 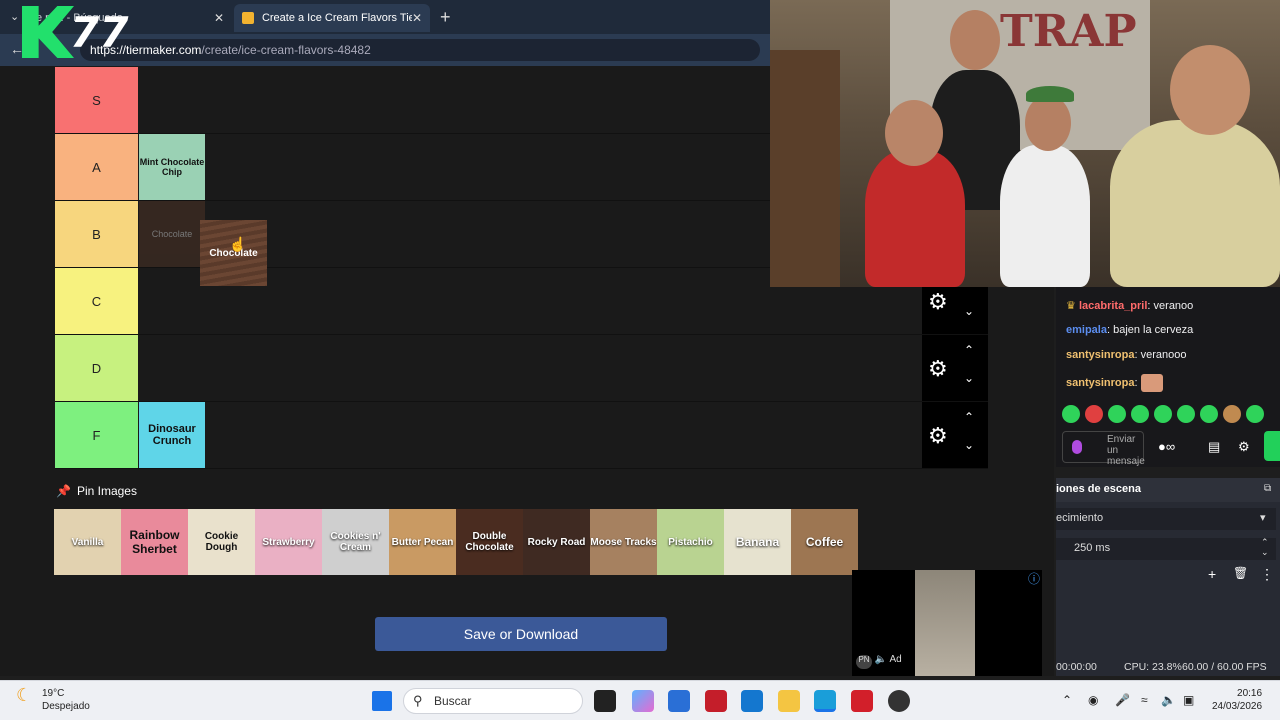 What do you see at coordinates (1272, 446) in the screenshot?
I see `send-chat-button` at bounding box center [1272, 446].